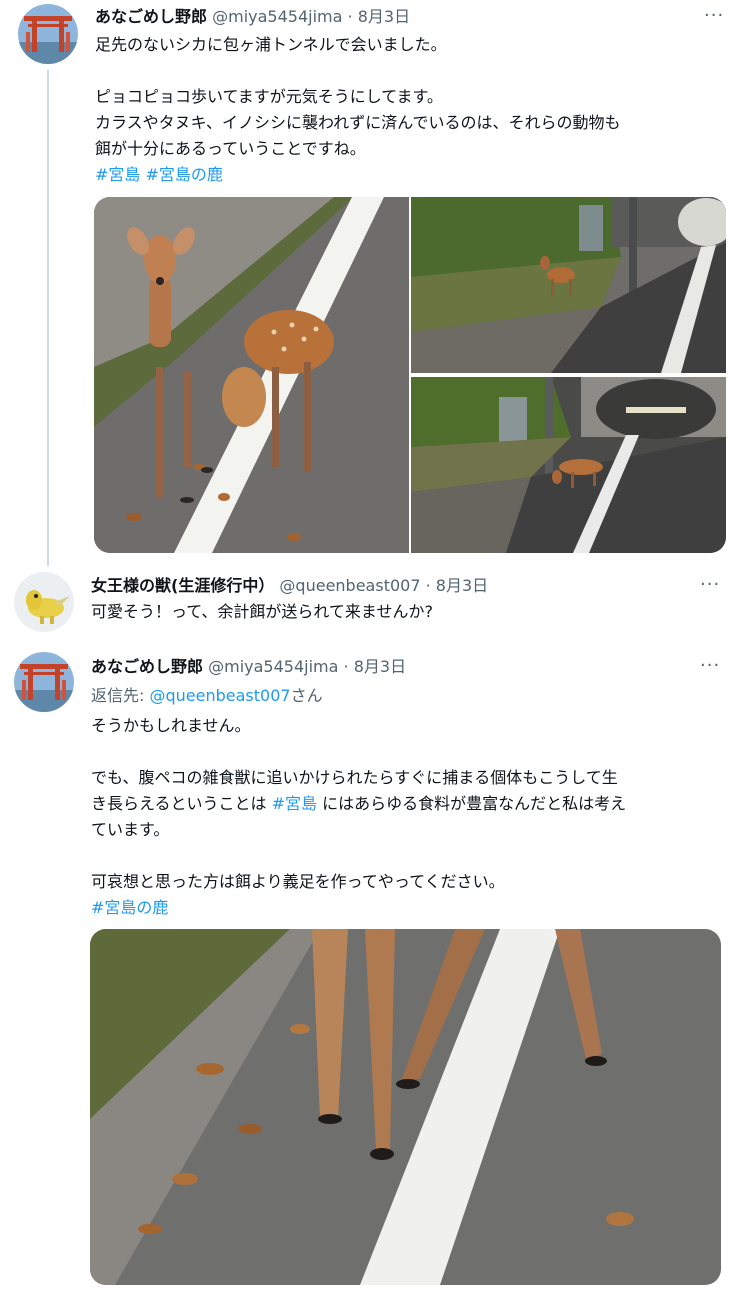 This screenshot has height=1298, width=744. Describe the element at coordinates (354, 777) in the screenshot. I see `tweet-line: でも、腹ペコの雑食獣に追いかけられたらすぐに捕まる個体もこうして生` at that location.